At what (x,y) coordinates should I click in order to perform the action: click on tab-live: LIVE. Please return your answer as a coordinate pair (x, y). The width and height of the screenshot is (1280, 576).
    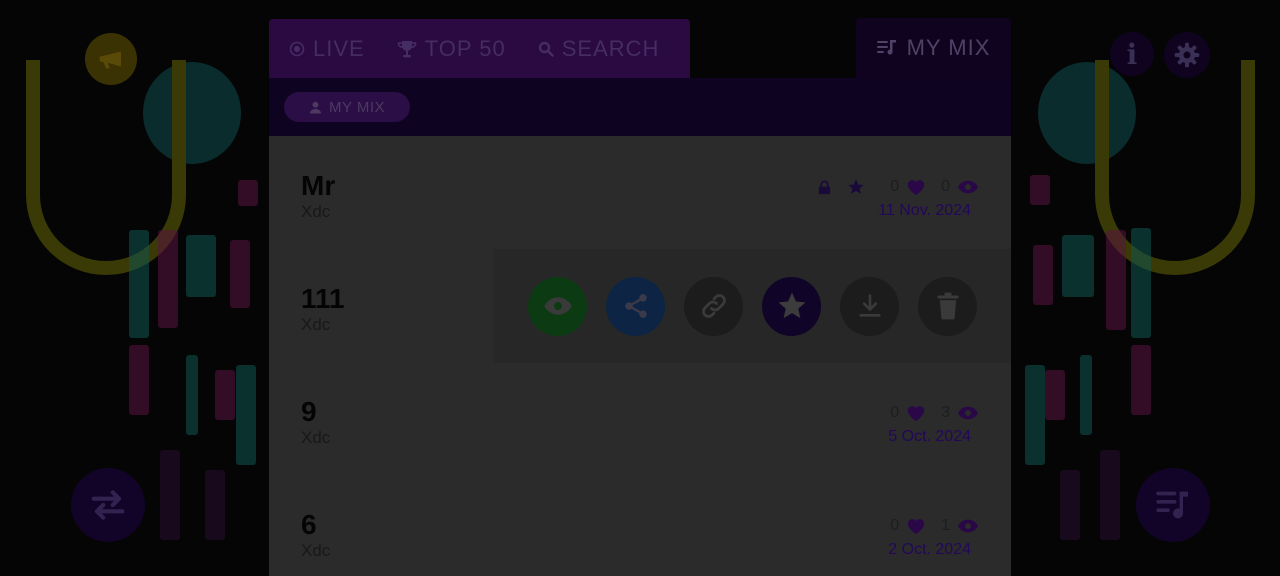
    Looking at the image, I should click on (327, 49).